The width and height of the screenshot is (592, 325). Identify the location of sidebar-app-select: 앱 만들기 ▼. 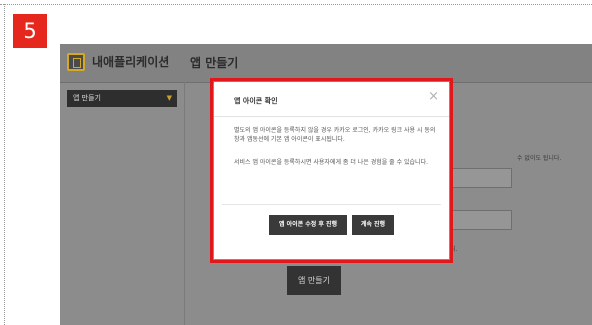
(122, 98).